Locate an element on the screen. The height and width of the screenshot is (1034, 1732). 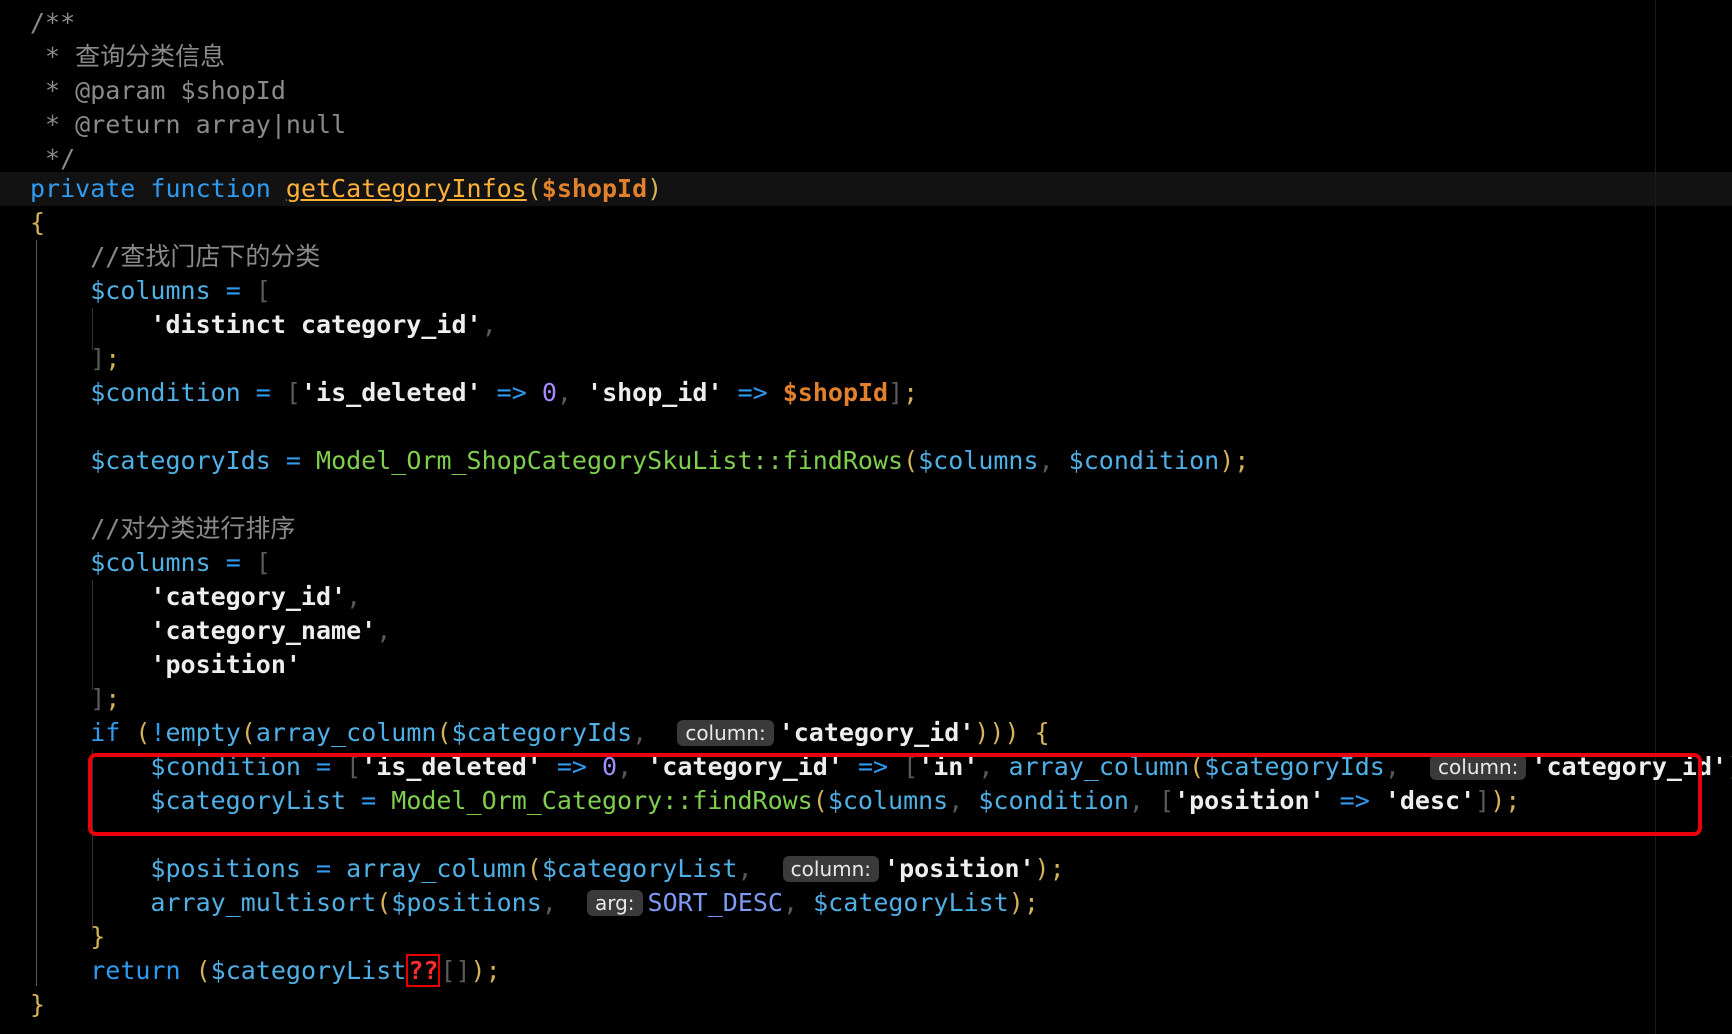
keyword-if: if is located at coordinates (105, 732).